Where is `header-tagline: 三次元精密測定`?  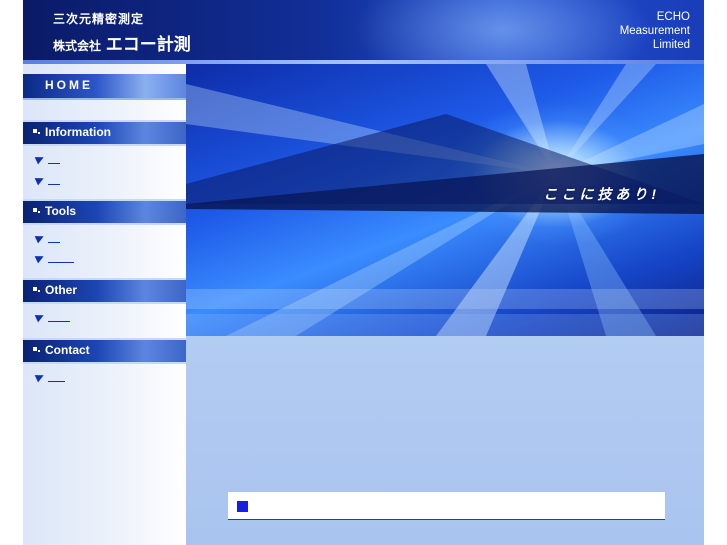
header-tagline: 三次元精密測定 is located at coordinates (99, 19).